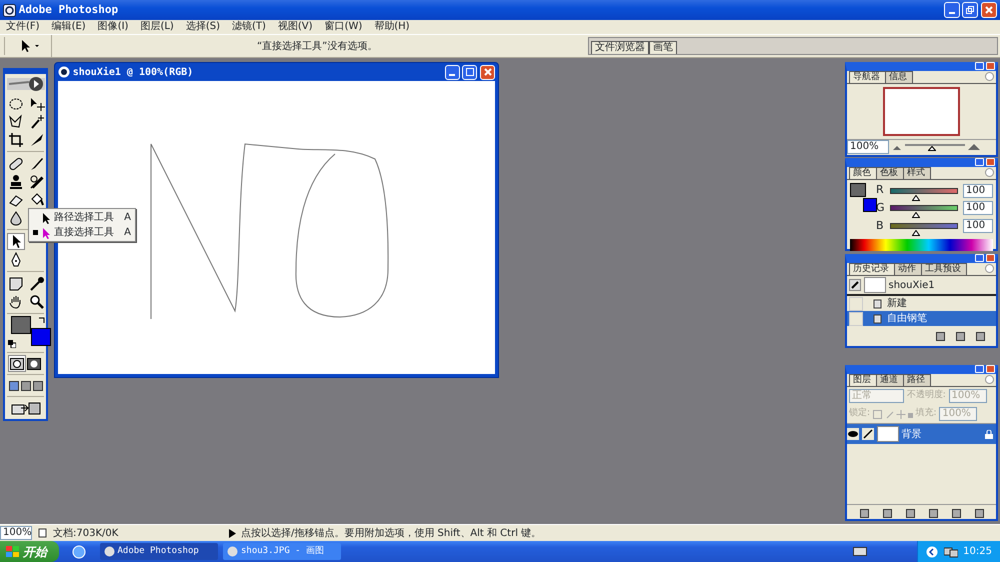  Describe the element at coordinates (859, 413) in the screenshot. I see `lock-label: 锁定:` at that location.